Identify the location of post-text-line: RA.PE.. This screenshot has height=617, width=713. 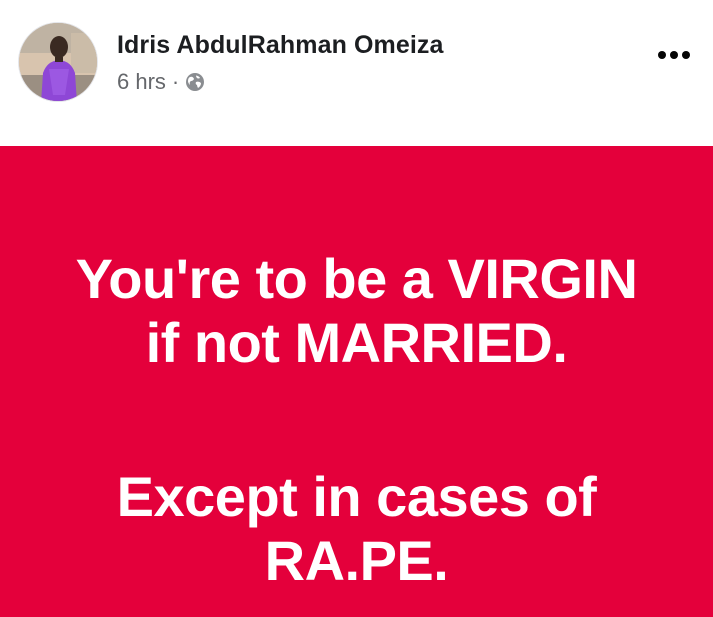
(356, 560).